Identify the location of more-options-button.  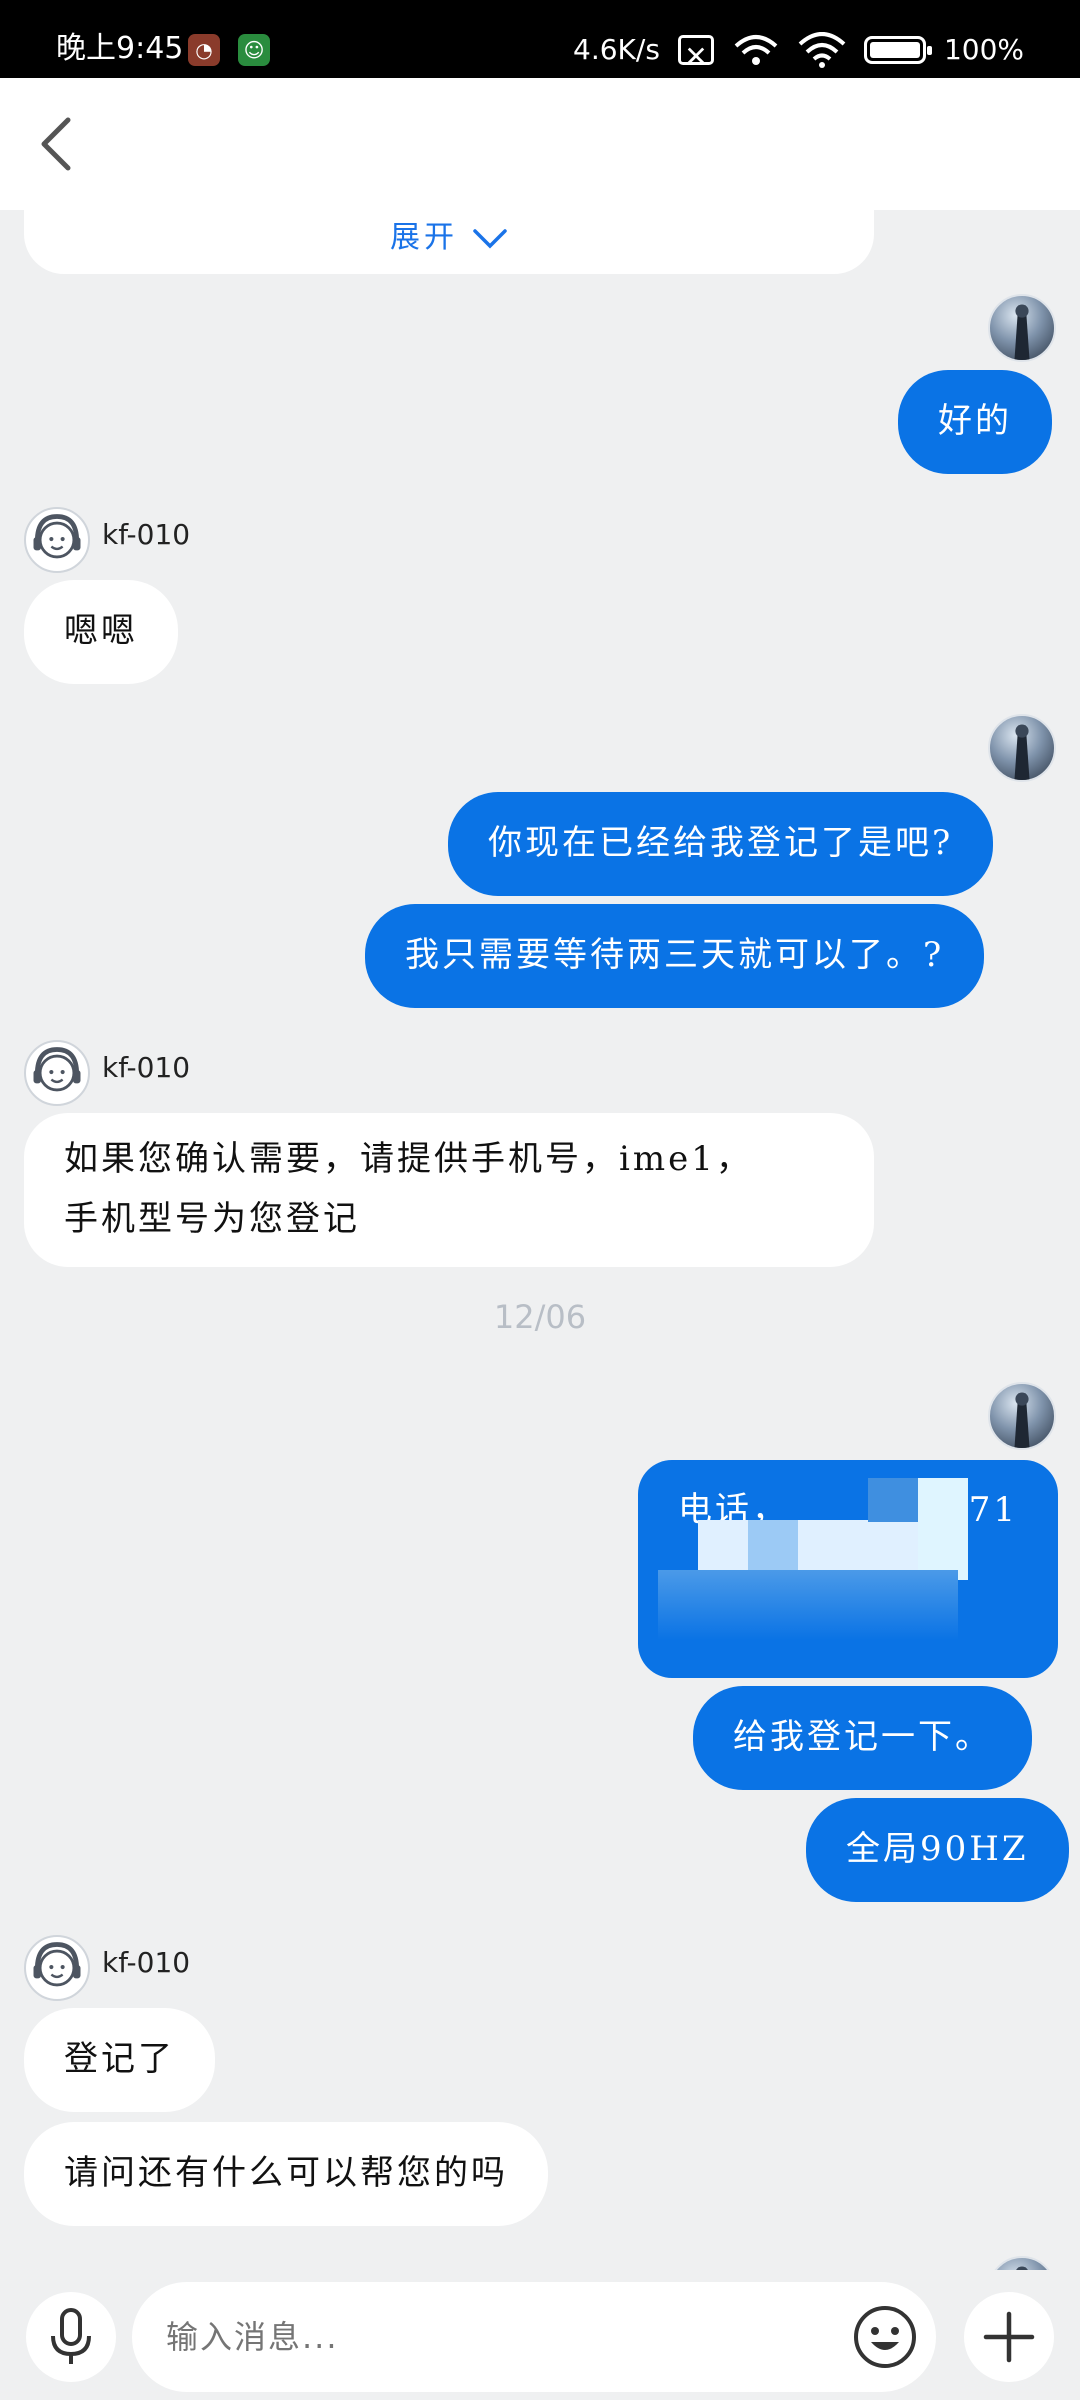
(1009, 2337).